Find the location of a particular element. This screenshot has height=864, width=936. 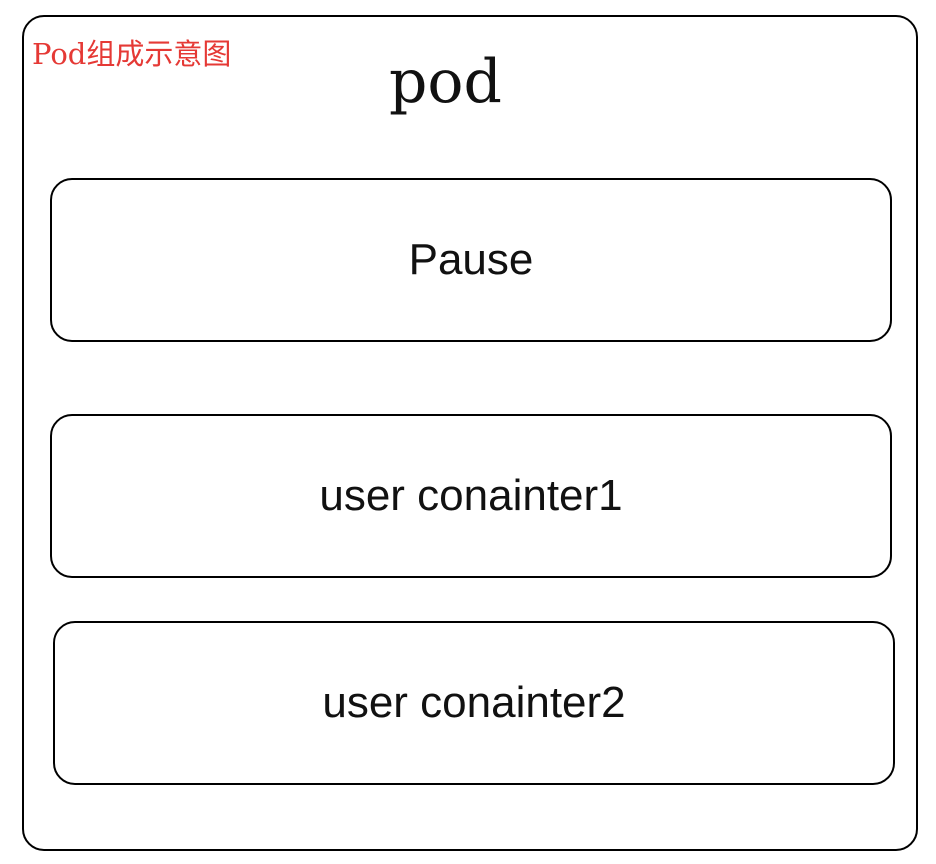

user-container-2-label: user conainter2 is located at coordinates (474, 702).